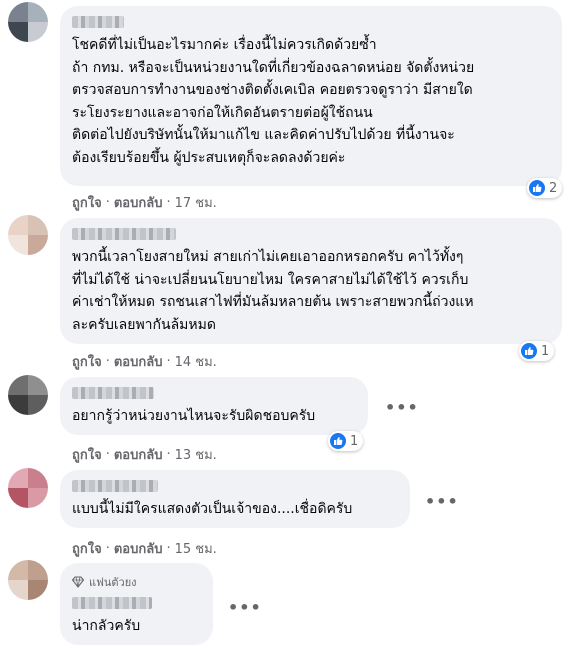 The height and width of the screenshot is (648, 568). What do you see at coordinates (214, 406) in the screenshot?
I see `comment-bubble: อยากรู้ว่าหน่วยงานไหนจะรับผิดชอบครับ` at bounding box center [214, 406].